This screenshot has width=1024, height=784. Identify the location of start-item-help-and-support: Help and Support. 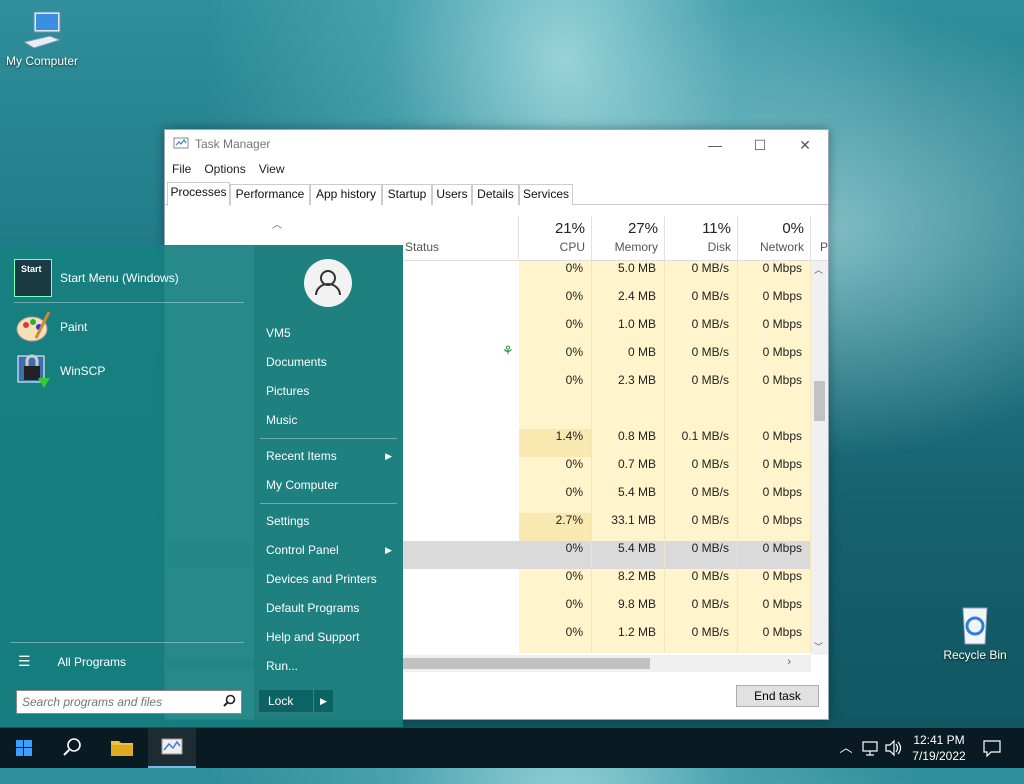
(331, 637).